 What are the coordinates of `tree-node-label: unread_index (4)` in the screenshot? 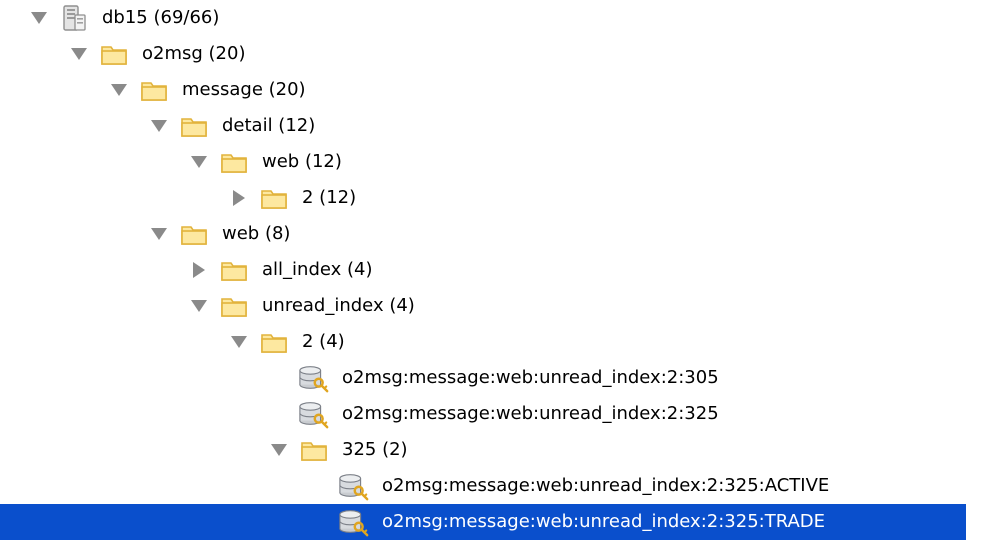 It's located at (338, 305).